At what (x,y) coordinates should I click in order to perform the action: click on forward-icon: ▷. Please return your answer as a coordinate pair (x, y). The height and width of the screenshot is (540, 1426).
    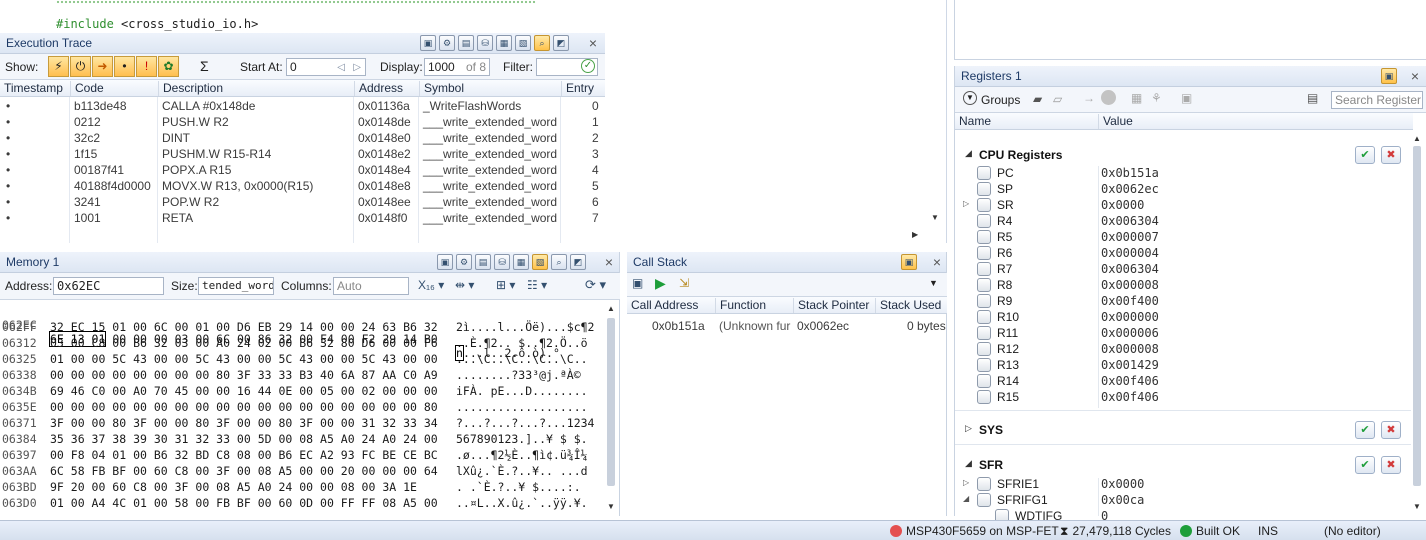
    Looking at the image, I should click on (357, 67).